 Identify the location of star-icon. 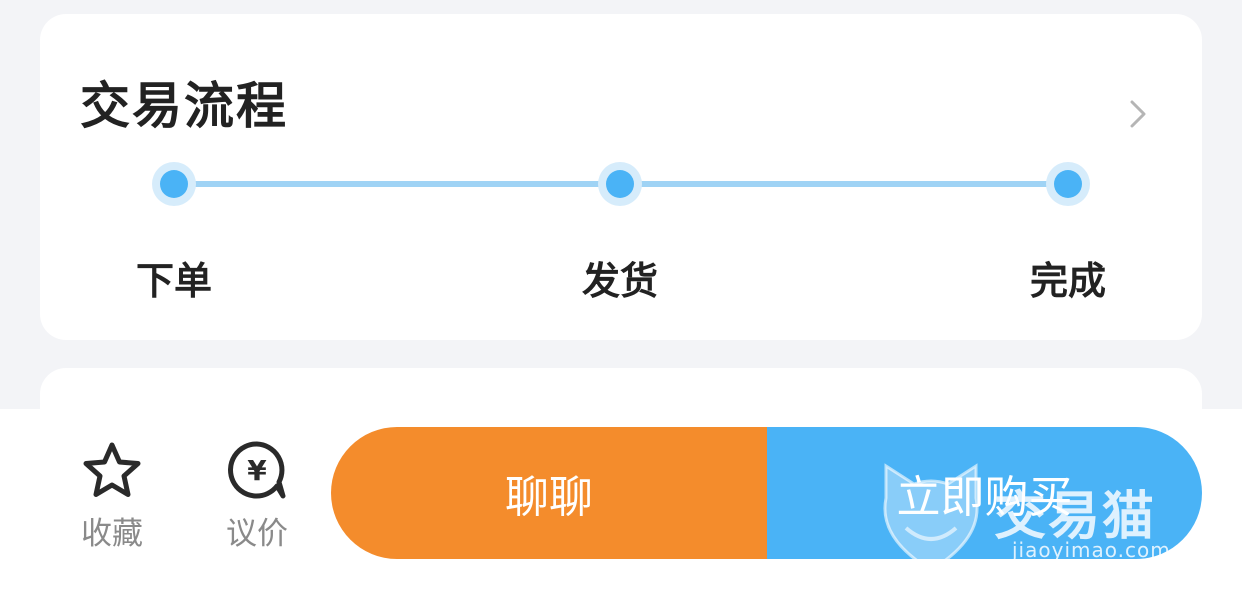
(112, 469).